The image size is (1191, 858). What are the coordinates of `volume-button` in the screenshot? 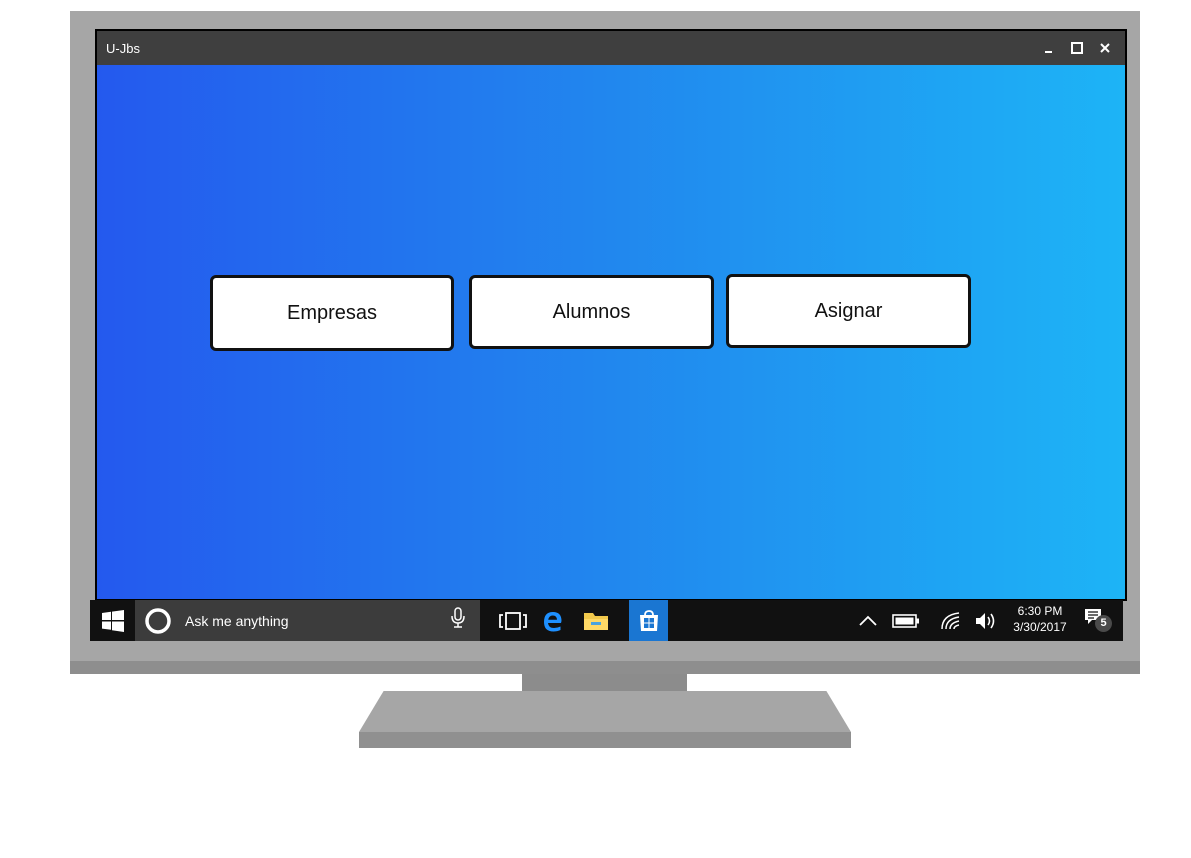 It's located at (987, 620).